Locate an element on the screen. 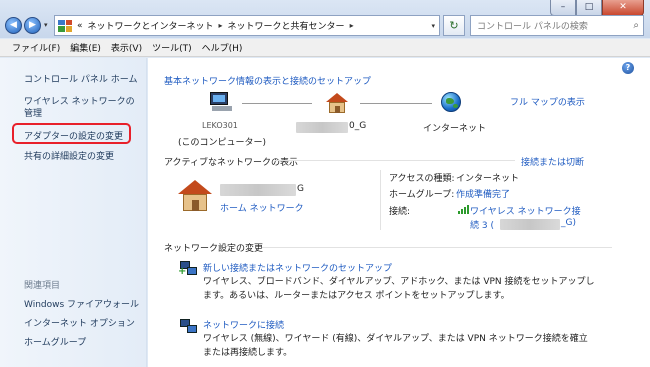  sidebar-item-control-panel-home: コントロール パネル ホーム is located at coordinates (80, 78).